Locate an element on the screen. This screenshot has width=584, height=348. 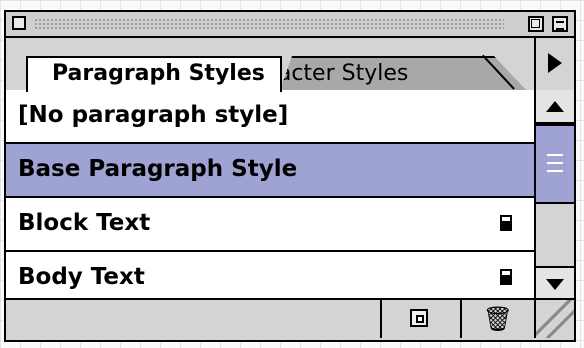
list-item: Block Text is located at coordinates (270, 225).